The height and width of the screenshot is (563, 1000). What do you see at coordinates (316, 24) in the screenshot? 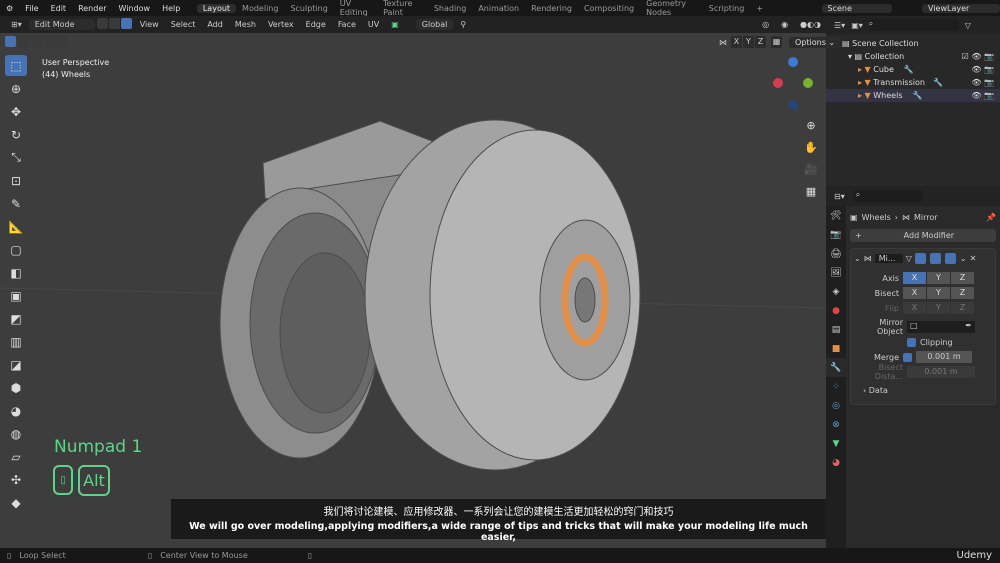
I see `menu-edge: Edge` at bounding box center [316, 24].